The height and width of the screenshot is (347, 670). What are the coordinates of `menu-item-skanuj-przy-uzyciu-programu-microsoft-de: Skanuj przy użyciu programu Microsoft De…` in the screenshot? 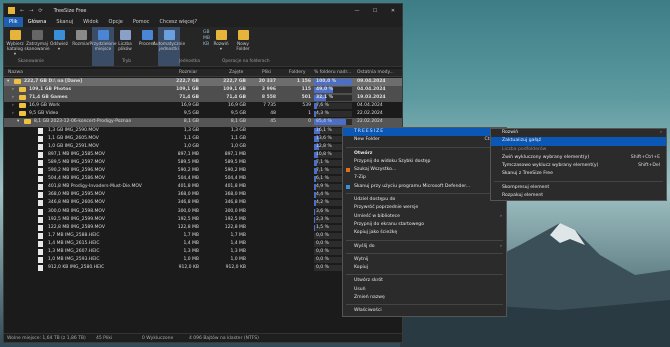 It's located at (424, 187).